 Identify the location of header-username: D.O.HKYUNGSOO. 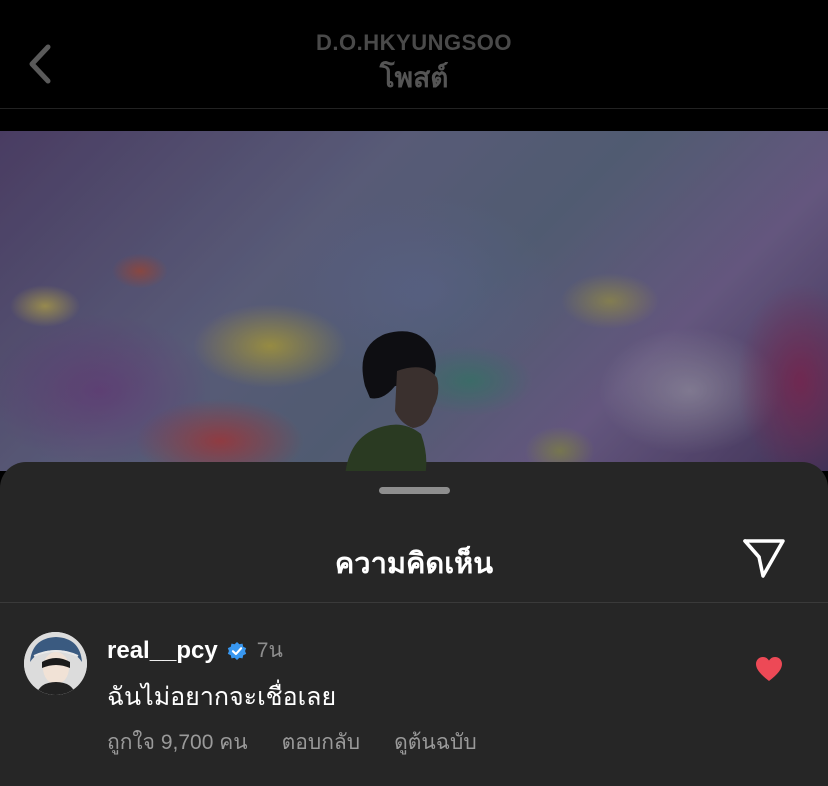
(414, 42).